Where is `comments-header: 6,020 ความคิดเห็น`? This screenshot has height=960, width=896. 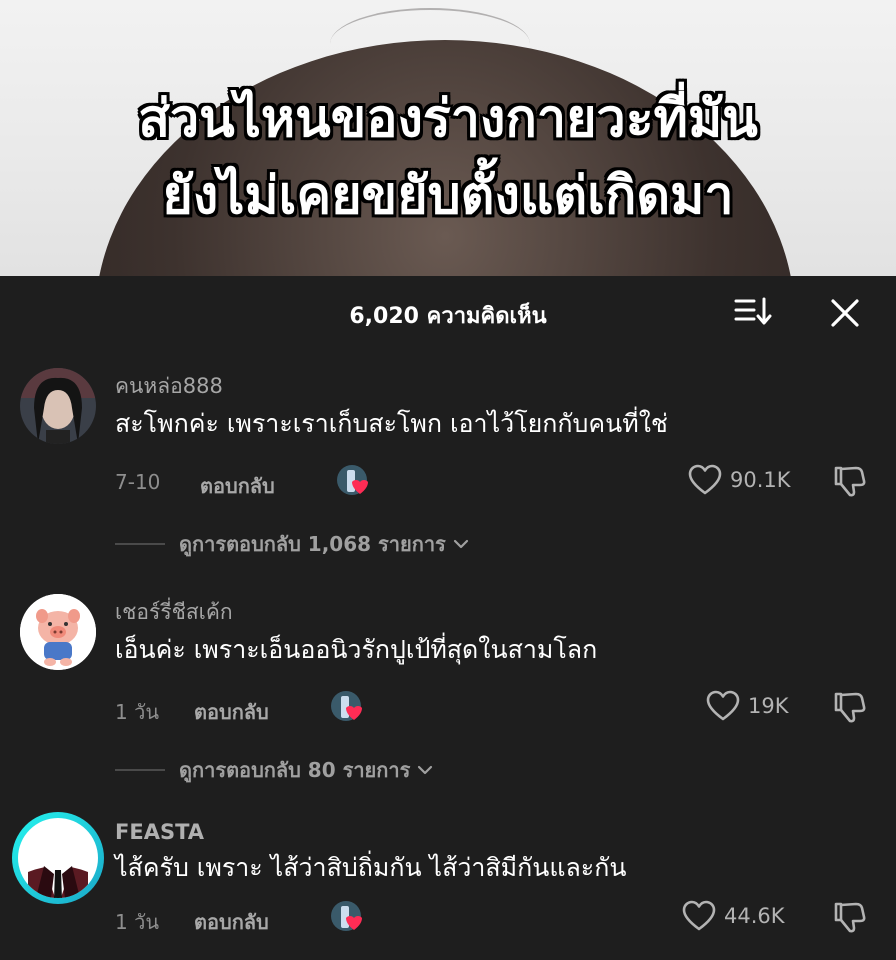 comments-header: 6,020 ความคิดเห็น is located at coordinates (448, 310).